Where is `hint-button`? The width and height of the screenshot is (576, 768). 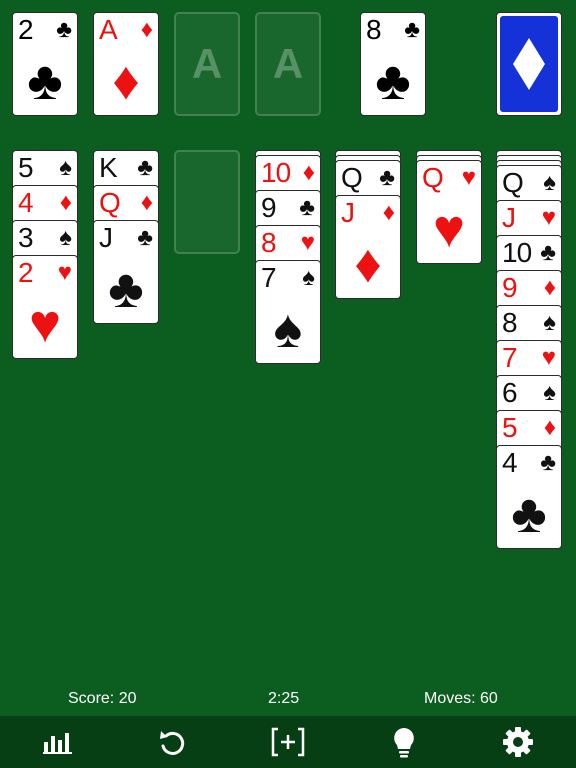 hint-button is located at coordinates (404, 742).